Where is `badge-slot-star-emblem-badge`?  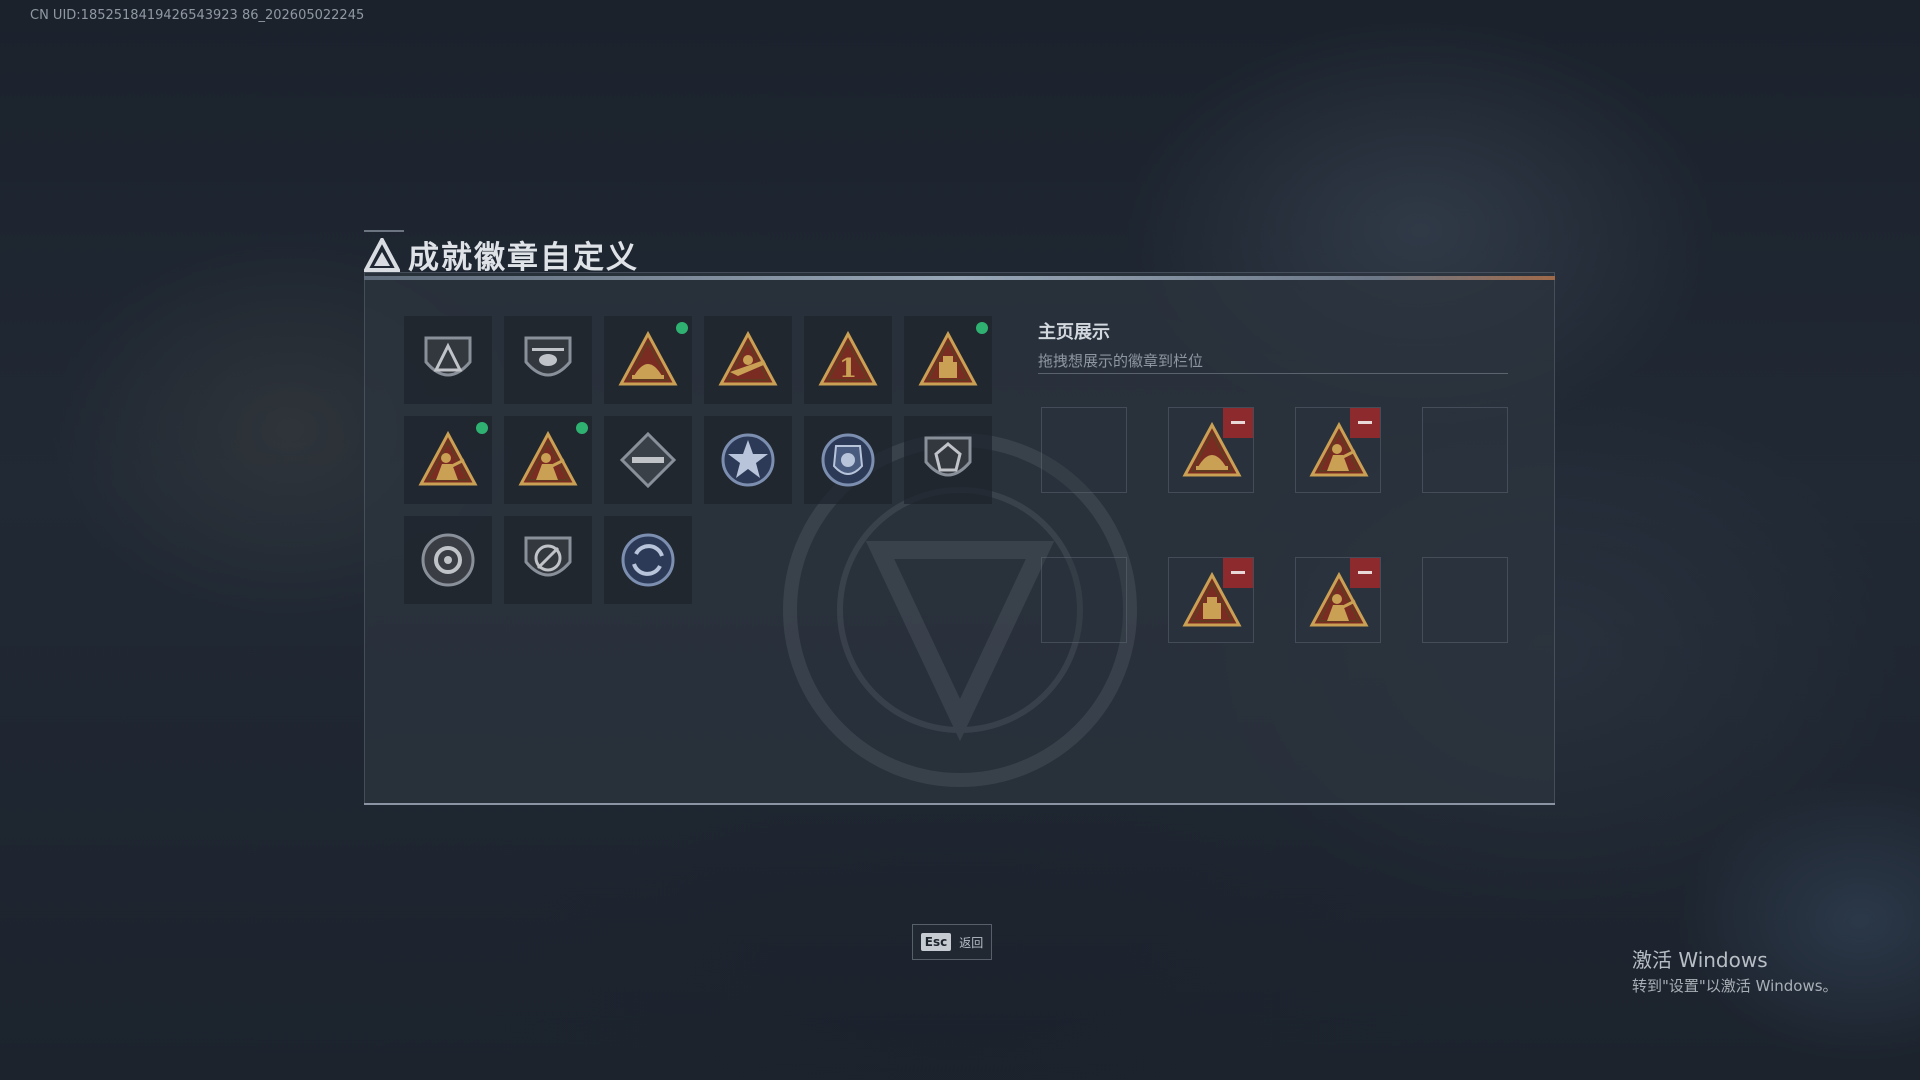 badge-slot-star-emblem-badge is located at coordinates (748, 460).